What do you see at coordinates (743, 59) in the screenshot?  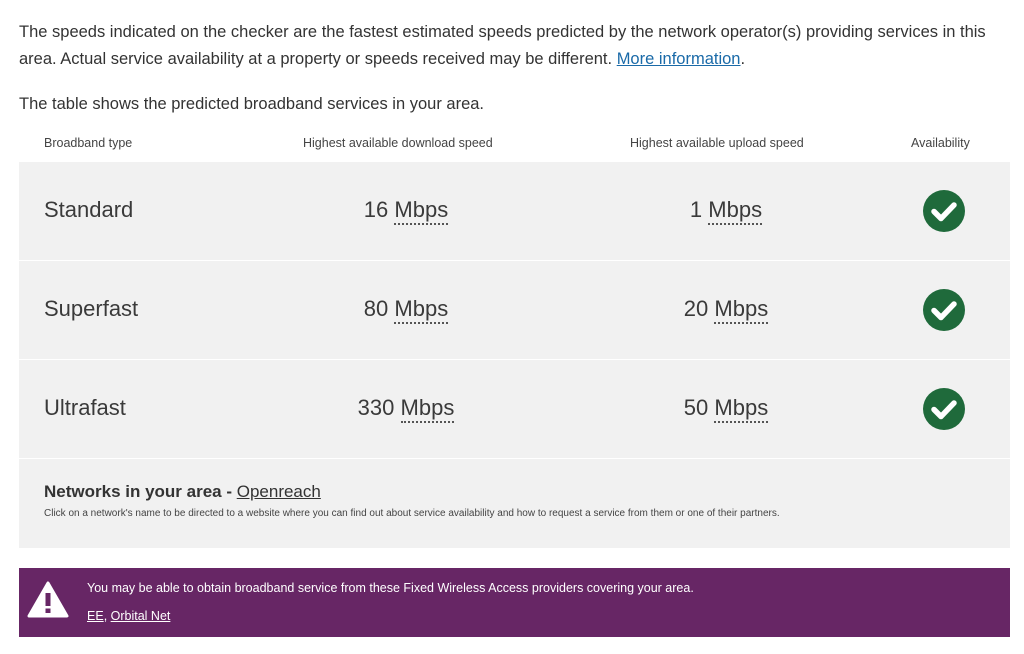 I see `intro-suffix: .` at bounding box center [743, 59].